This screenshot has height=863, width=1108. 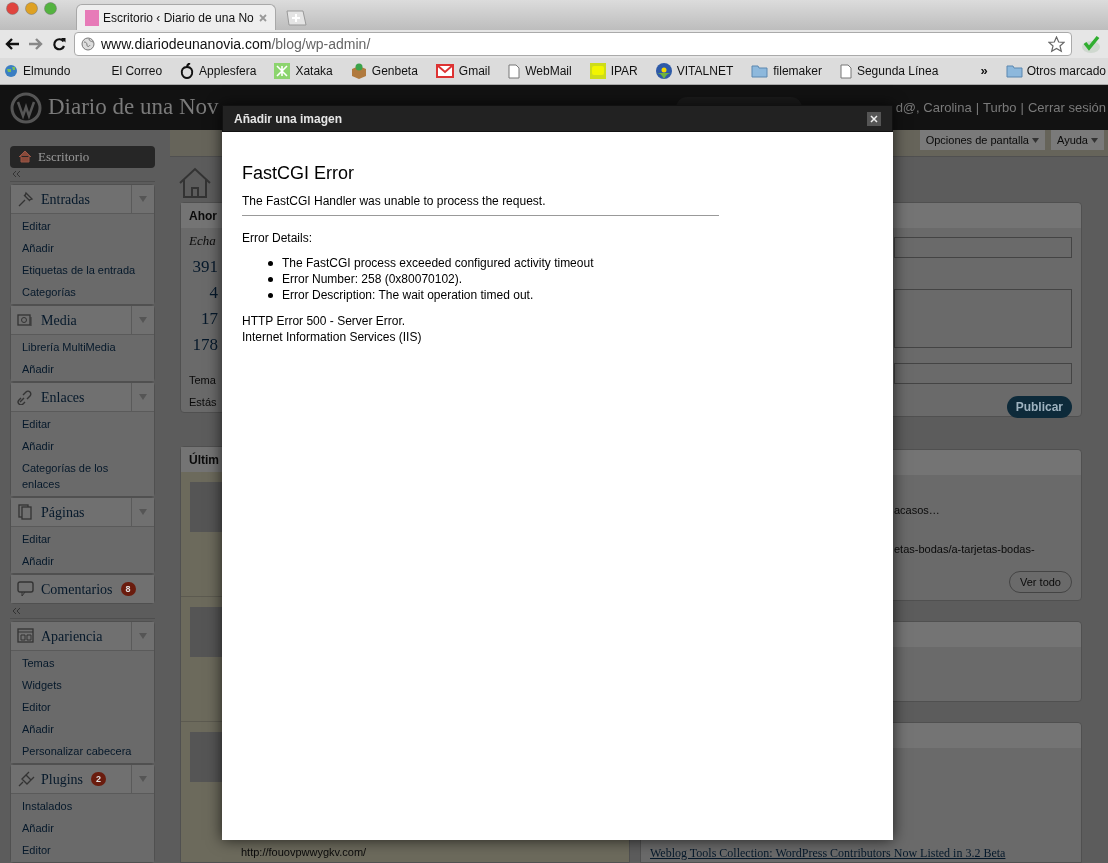 What do you see at coordinates (125, 71) in the screenshot?
I see `bookmark: El Correo` at bounding box center [125, 71].